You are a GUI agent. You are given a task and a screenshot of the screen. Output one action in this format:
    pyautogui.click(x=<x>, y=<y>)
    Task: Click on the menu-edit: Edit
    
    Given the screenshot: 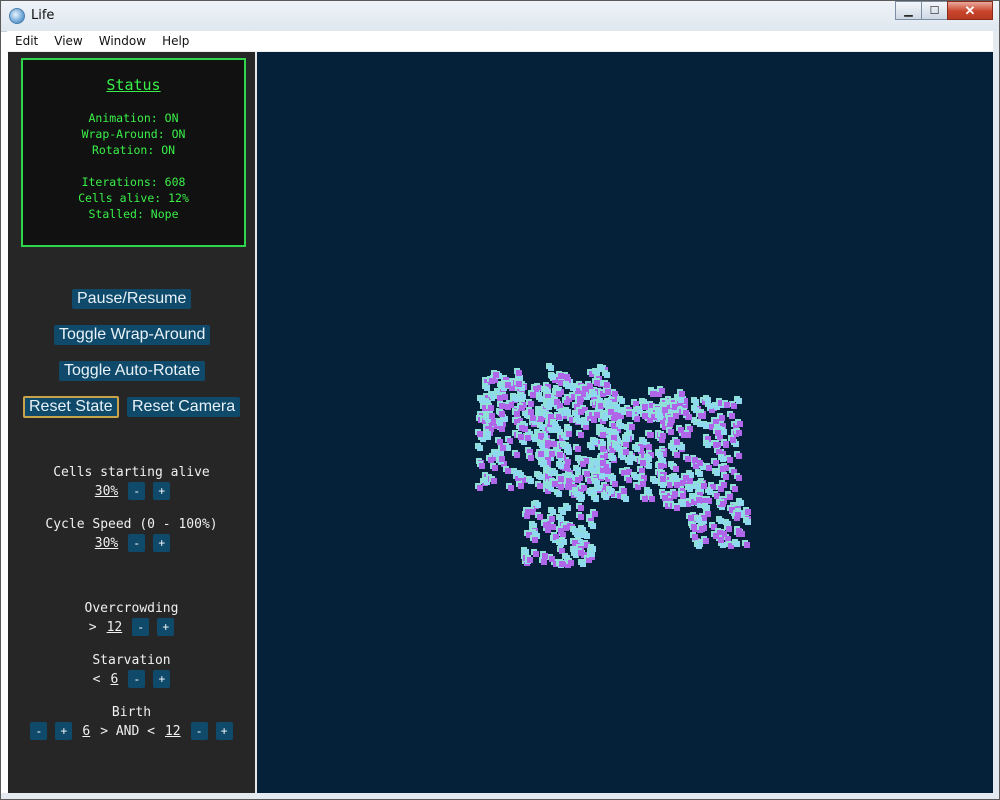 What is the action you would take?
    pyautogui.click(x=26, y=41)
    